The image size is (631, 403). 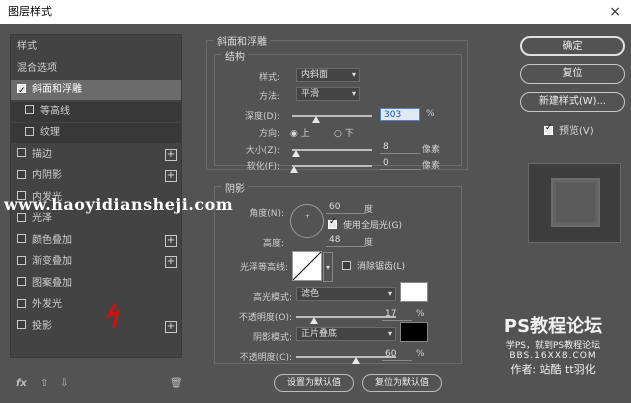 I want to click on highlight-opacity-handle, so click(x=314, y=320).